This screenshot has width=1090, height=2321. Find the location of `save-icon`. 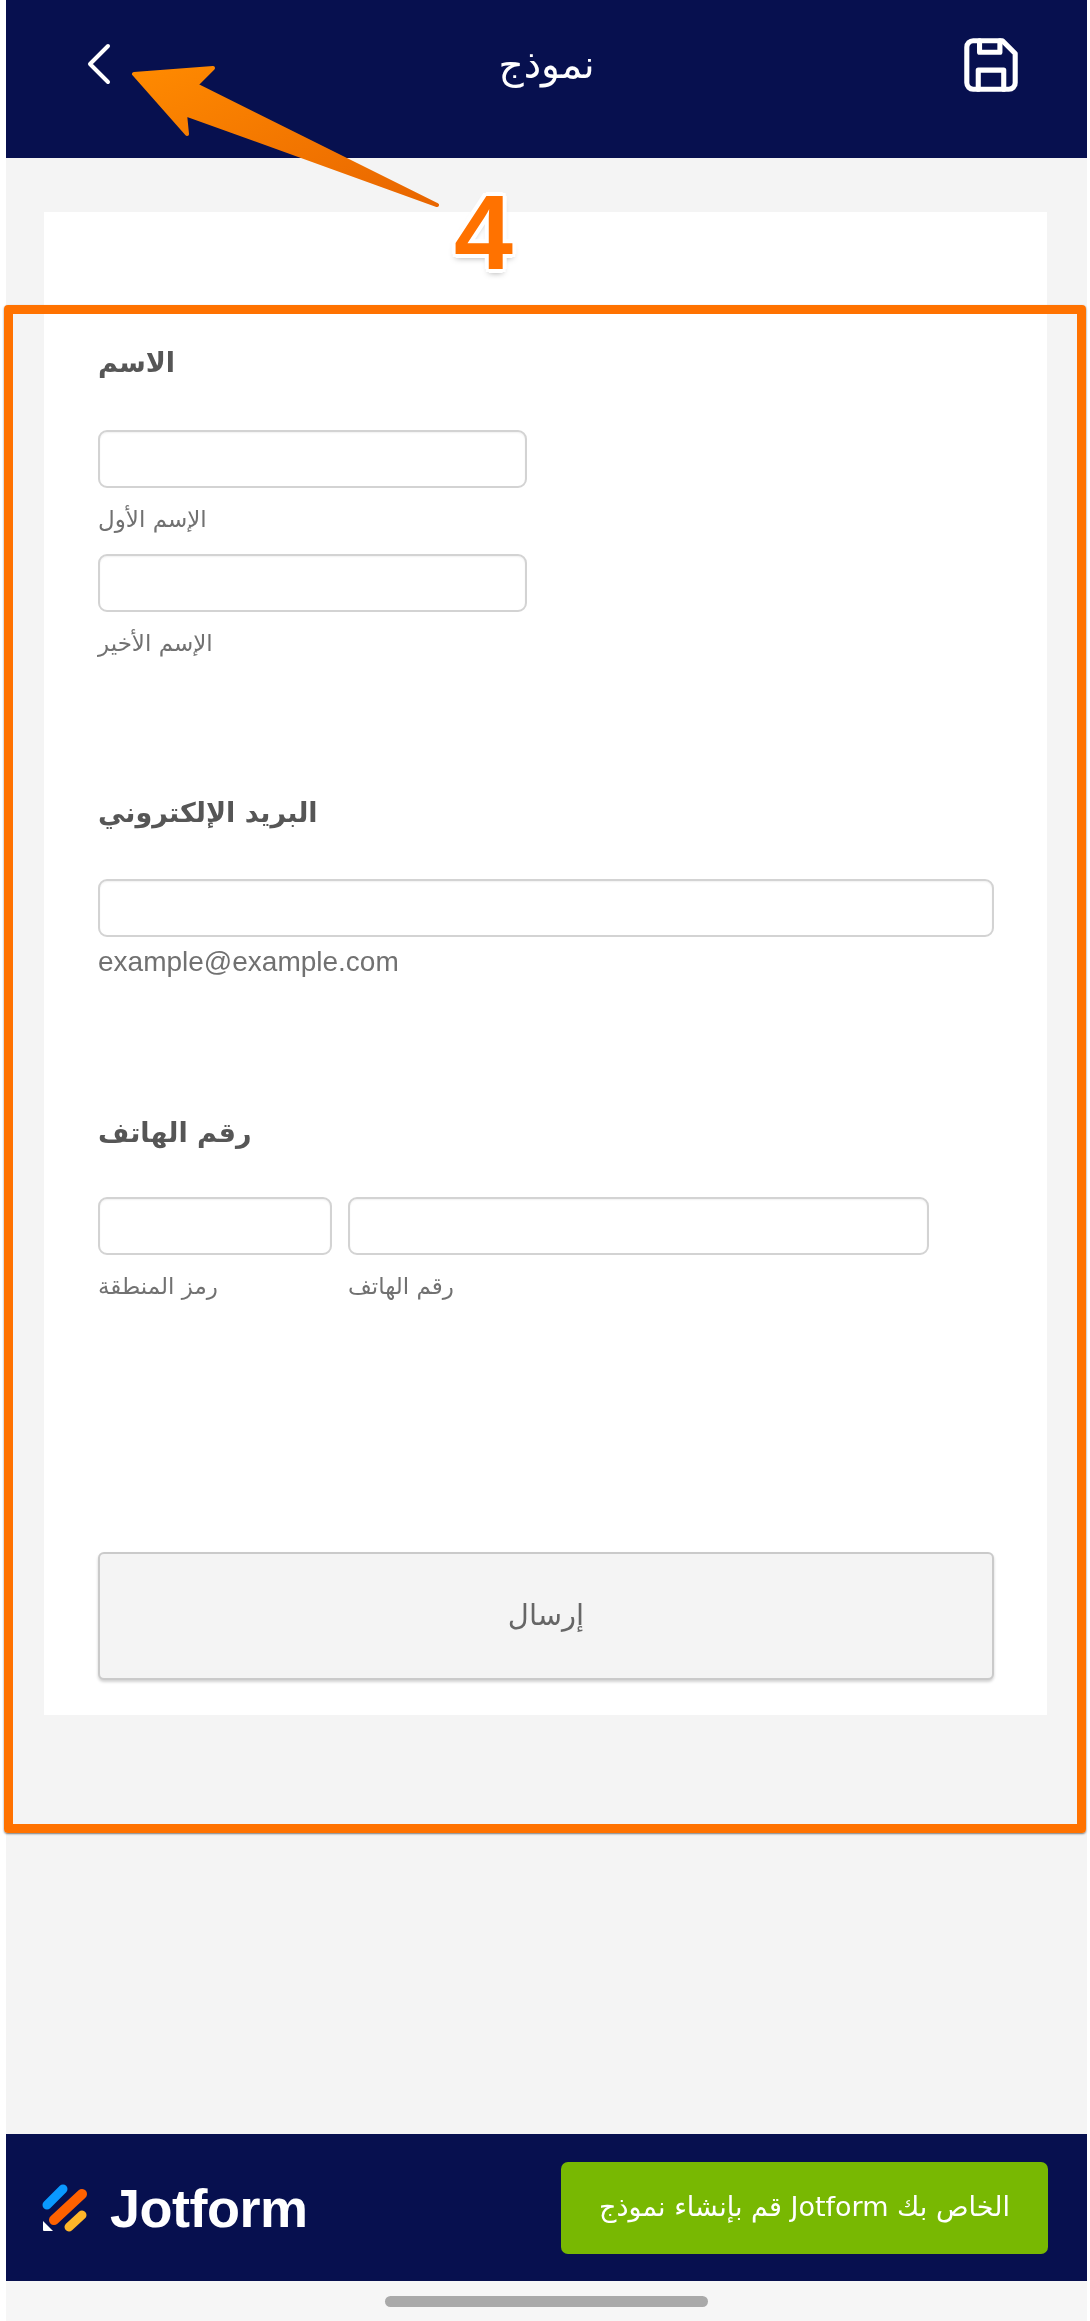

save-icon is located at coordinates (991, 65).